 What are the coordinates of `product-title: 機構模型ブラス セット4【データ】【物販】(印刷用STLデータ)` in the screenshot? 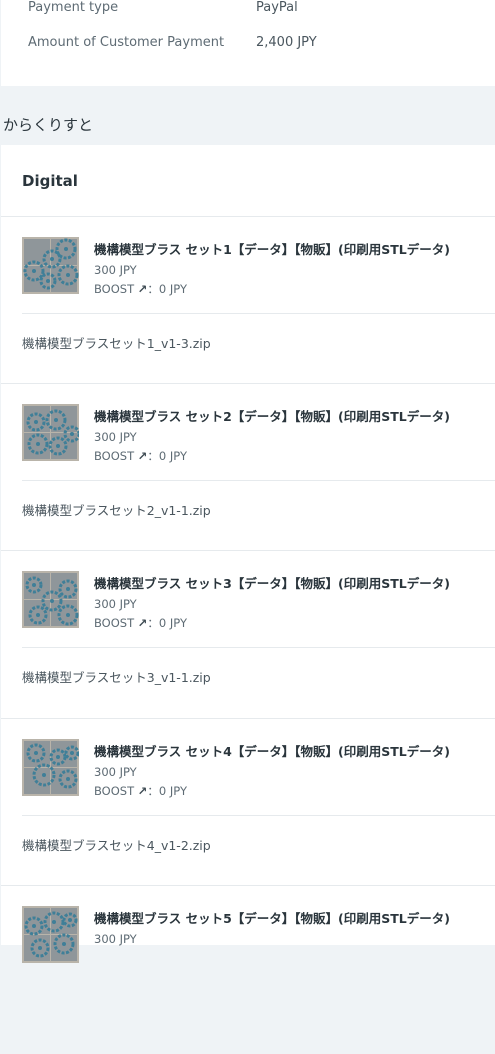 It's located at (272, 750).